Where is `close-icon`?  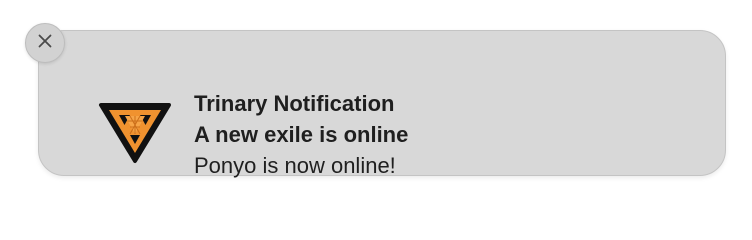 close-icon is located at coordinates (45, 43).